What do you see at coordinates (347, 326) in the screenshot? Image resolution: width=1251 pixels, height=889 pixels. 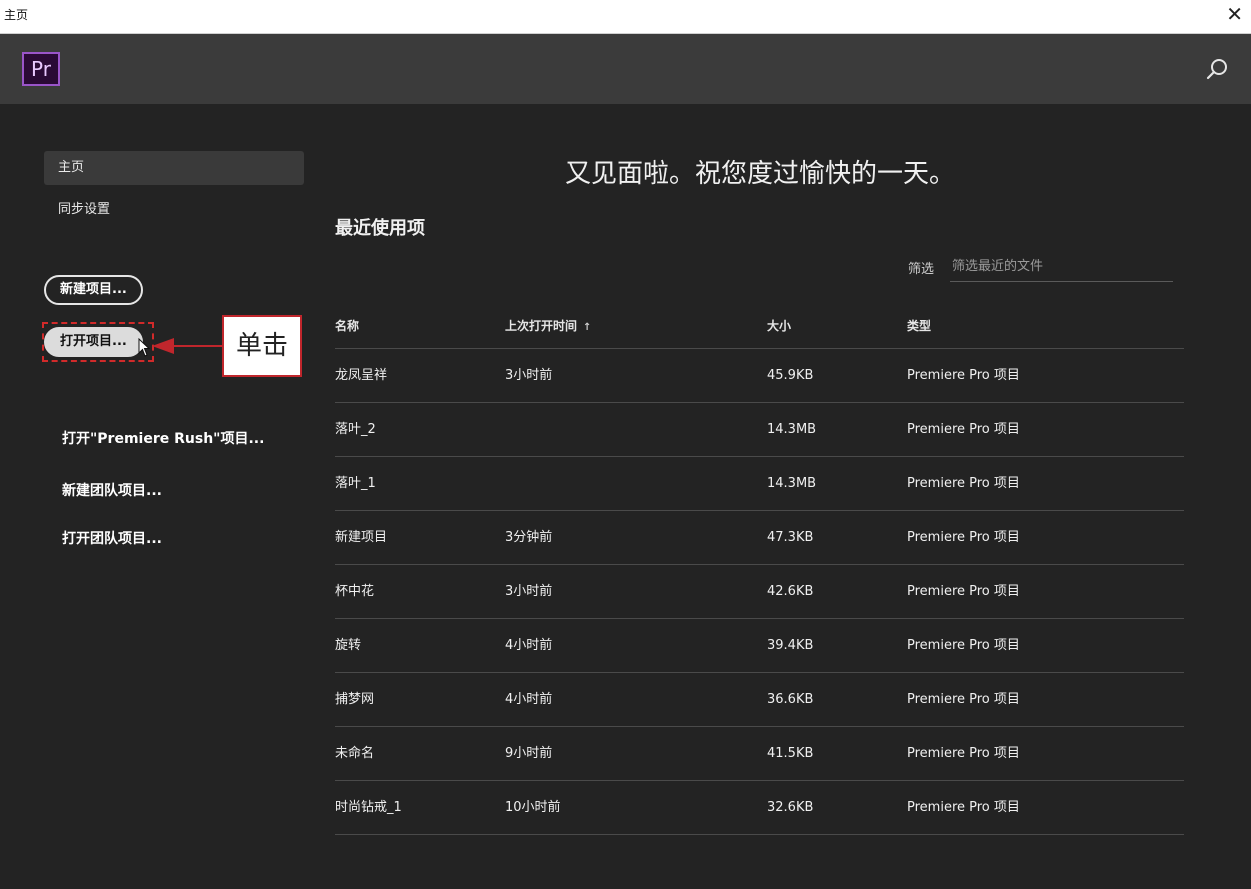 I see `column-name: 名称` at bounding box center [347, 326].